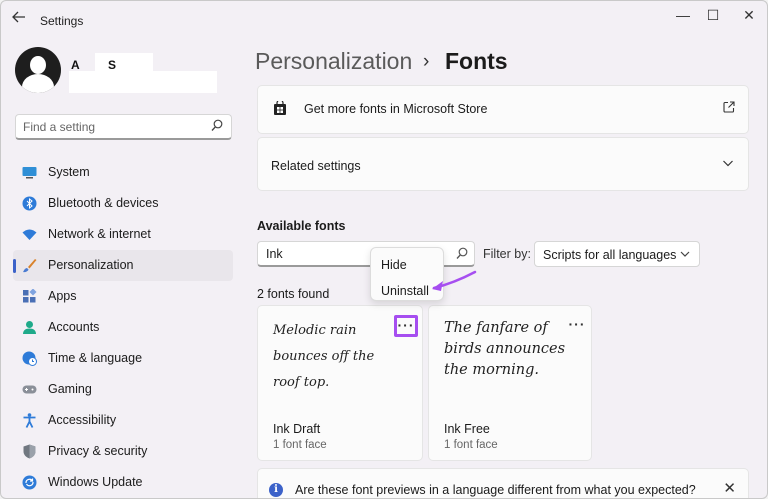 This screenshot has width=768, height=499. I want to click on minimize-button: —, so click(683, 15).